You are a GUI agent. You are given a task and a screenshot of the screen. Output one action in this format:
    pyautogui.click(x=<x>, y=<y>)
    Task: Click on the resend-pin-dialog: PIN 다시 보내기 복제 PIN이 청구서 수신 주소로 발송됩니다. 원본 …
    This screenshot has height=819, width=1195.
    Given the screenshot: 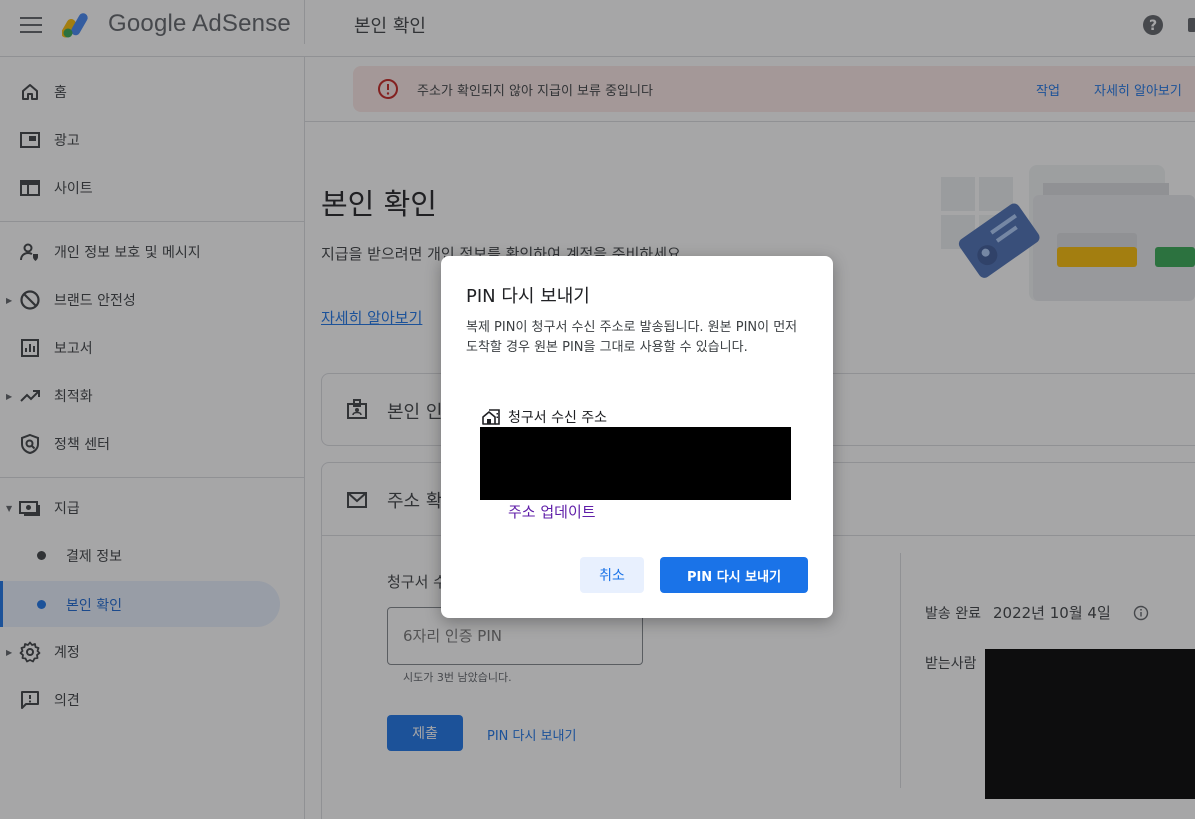 What is the action you would take?
    pyautogui.click(x=637, y=437)
    